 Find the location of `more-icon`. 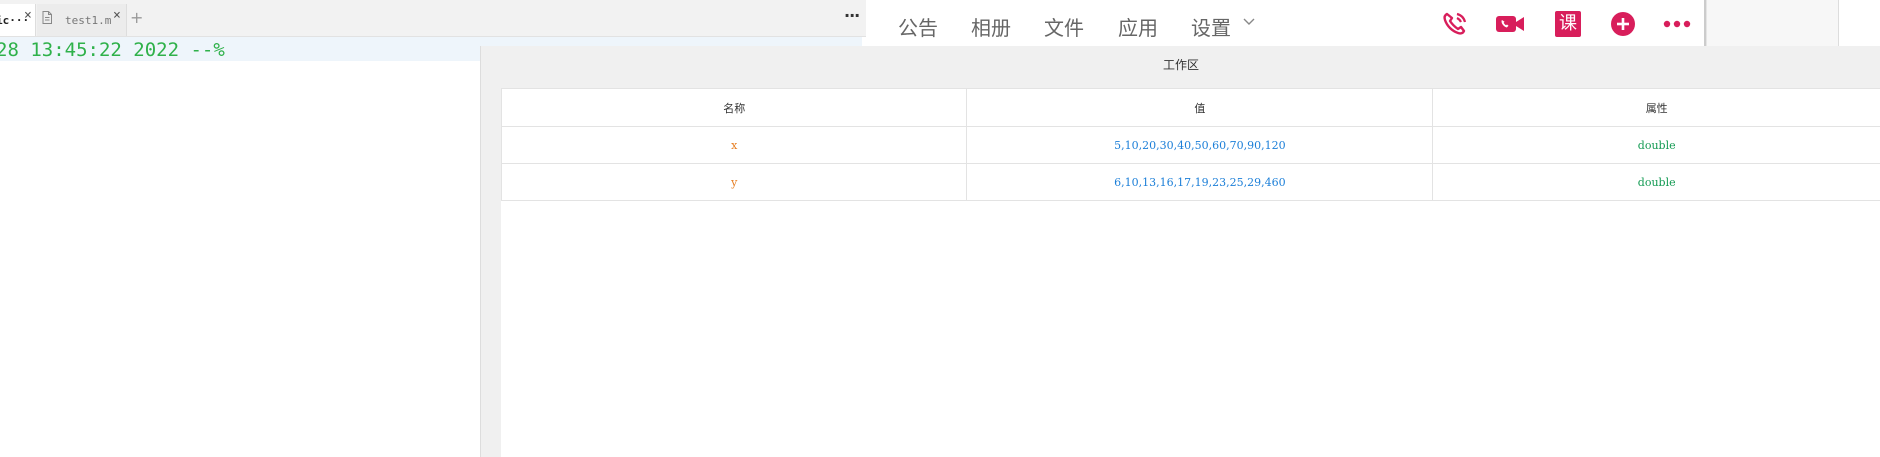

more-icon is located at coordinates (1677, 24).